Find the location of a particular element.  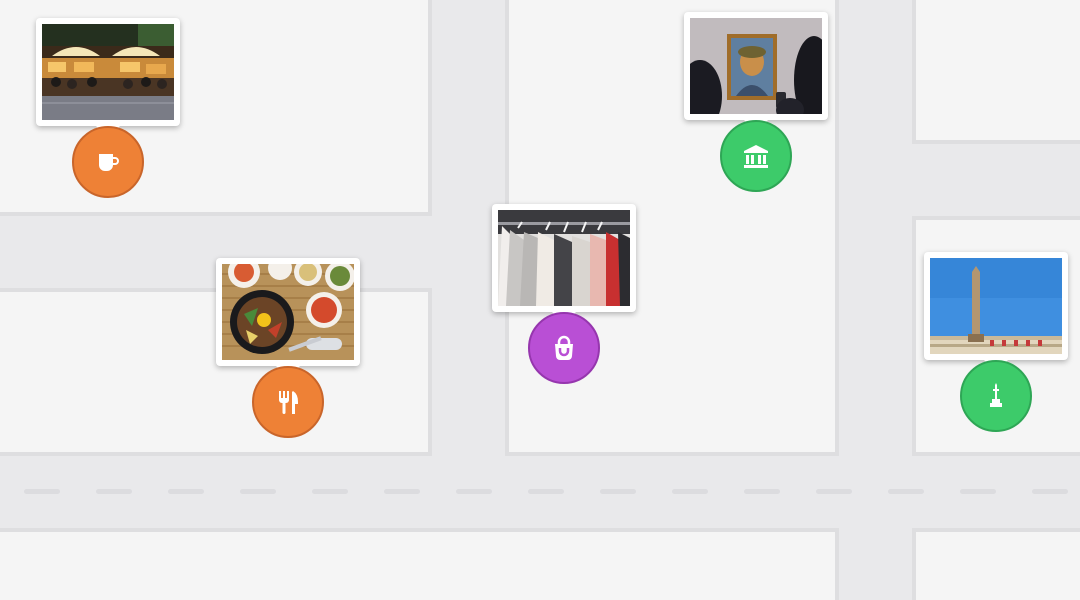

shop-marker is located at coordinates (564, 304).